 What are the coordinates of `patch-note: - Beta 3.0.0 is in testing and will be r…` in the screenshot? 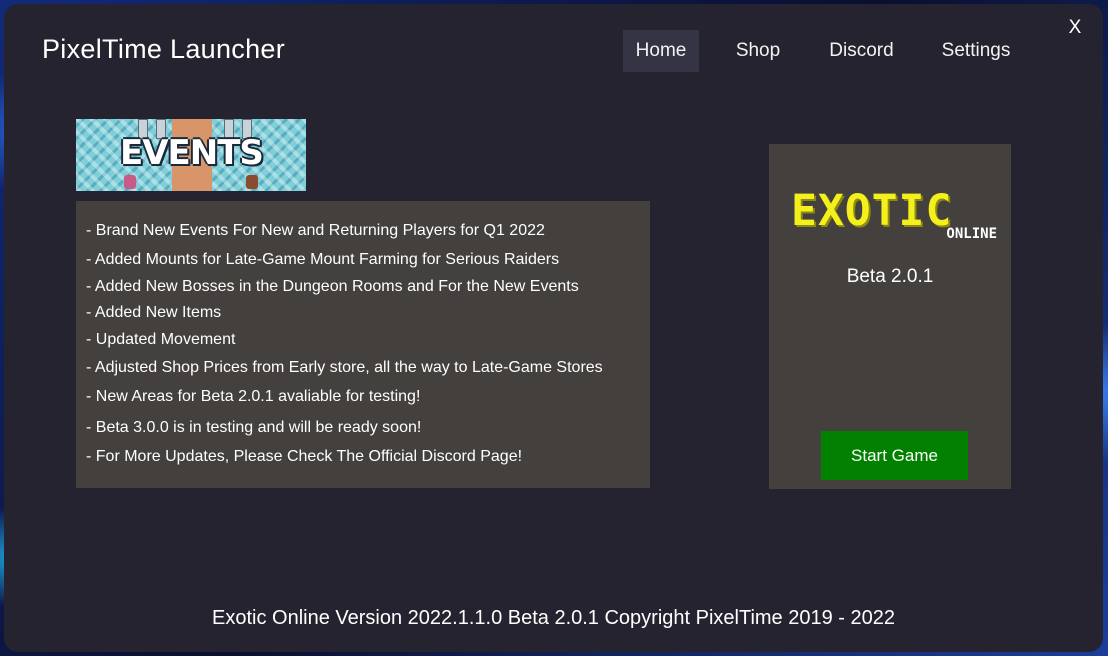 It's located at (254, 427).